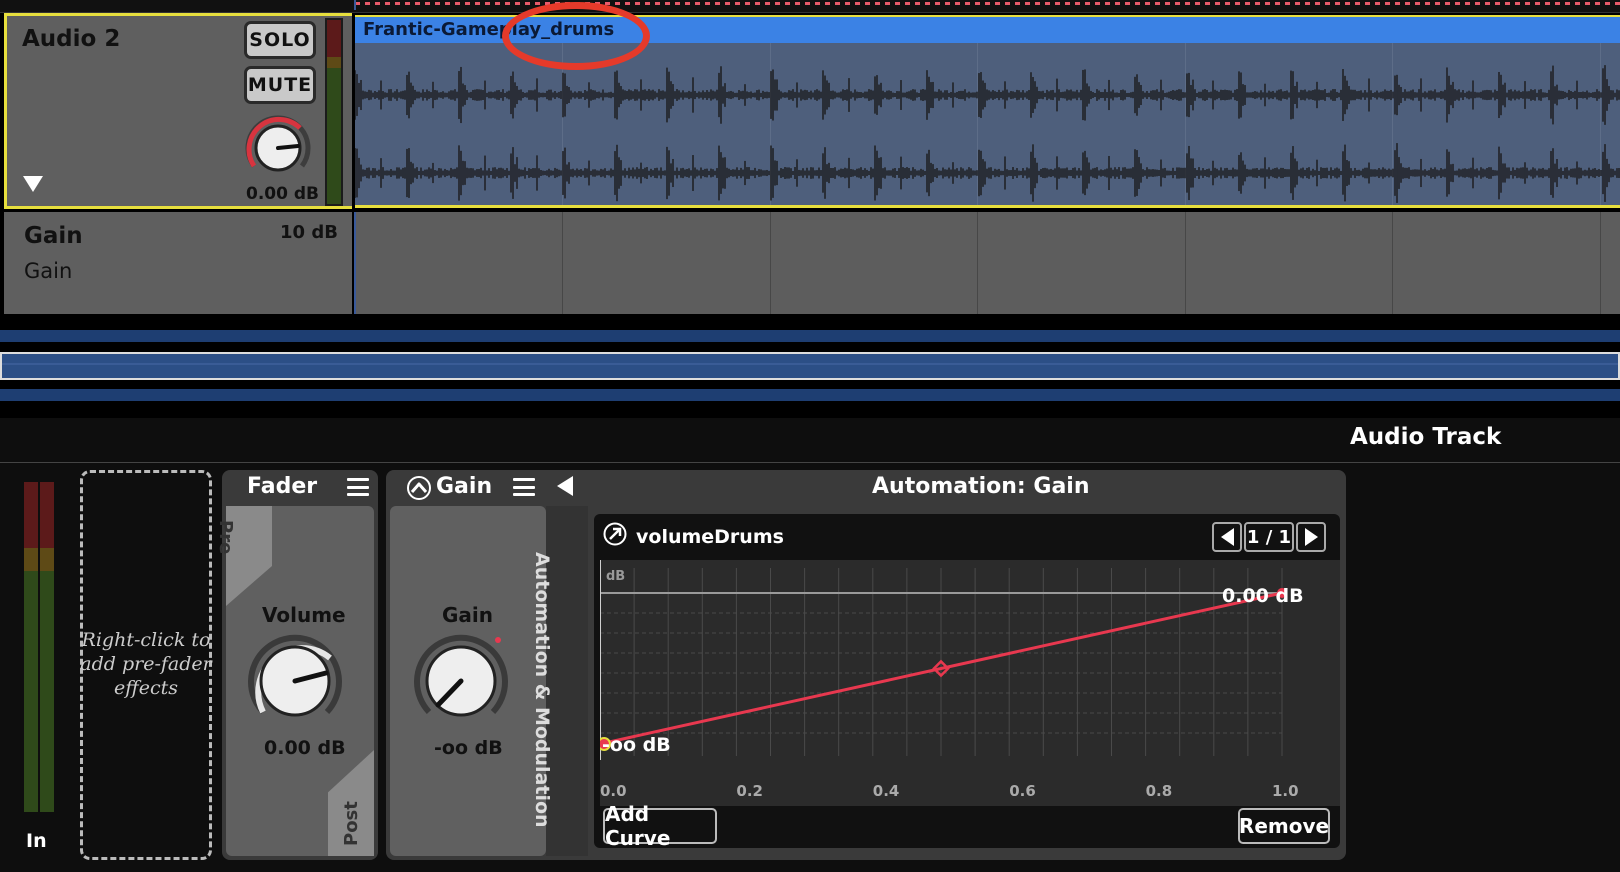 This screenshot has height=872, width=1620. I want to click on gain-knob-label: Gain, so click(468, 615).